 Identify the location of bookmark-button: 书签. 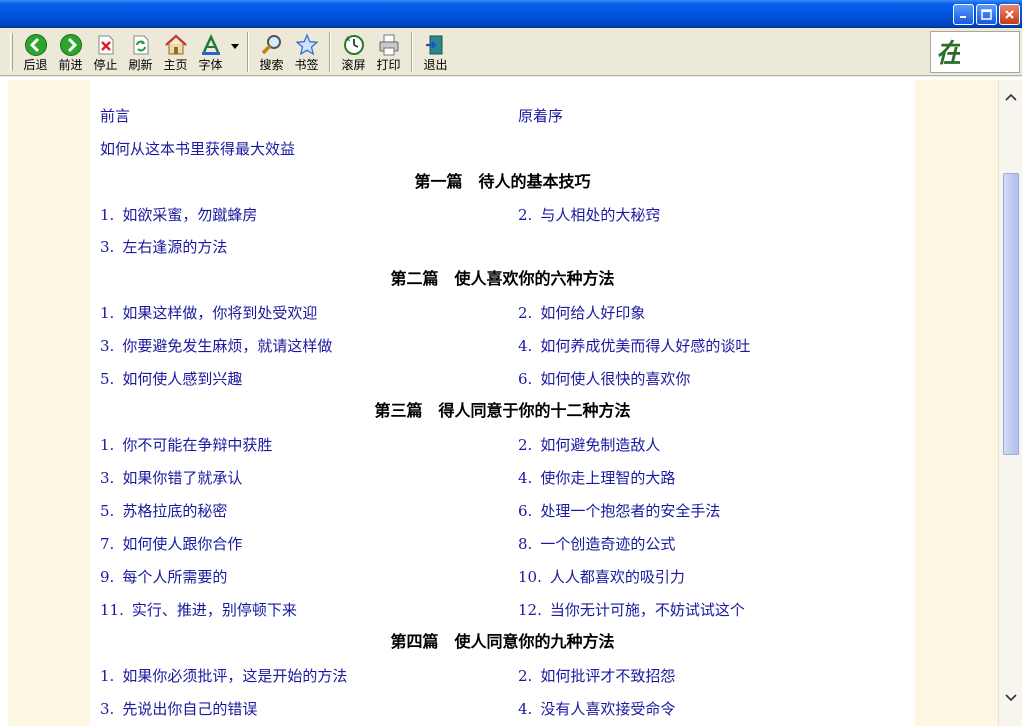
(306, 52).